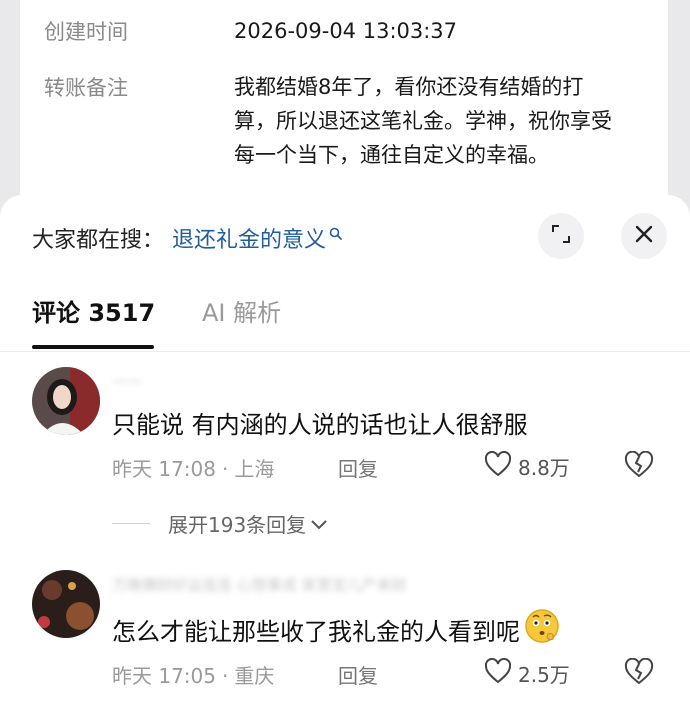 Image resolution: width=690 pixels, height=710 pixels. I want to click on like-button: 2.5万, so click(527, 673).